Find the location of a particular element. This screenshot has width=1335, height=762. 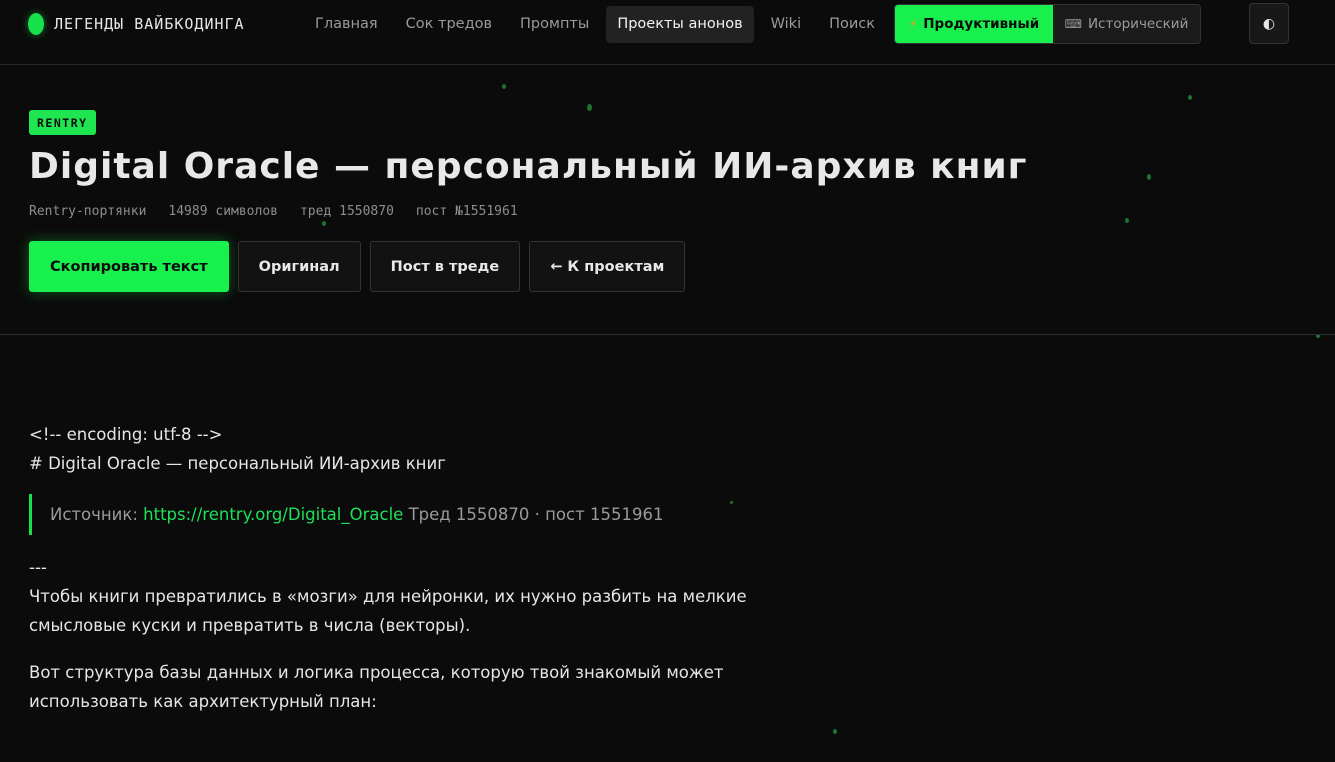

horizontal-rule-text: --- is located at coordinates (38, 567).